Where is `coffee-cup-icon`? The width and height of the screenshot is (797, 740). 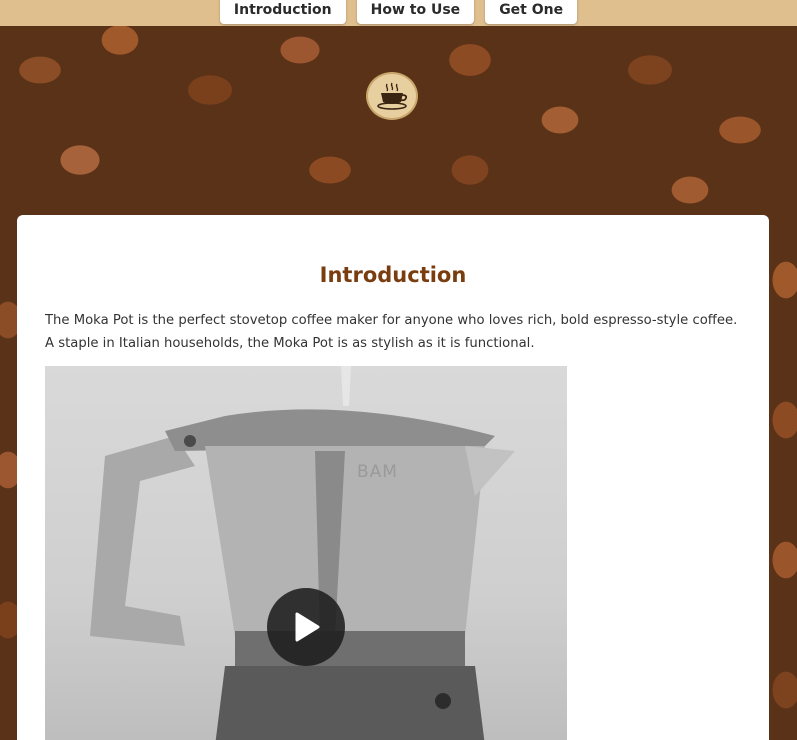 coffee-cup-icon is located at coordinates (392, 96).